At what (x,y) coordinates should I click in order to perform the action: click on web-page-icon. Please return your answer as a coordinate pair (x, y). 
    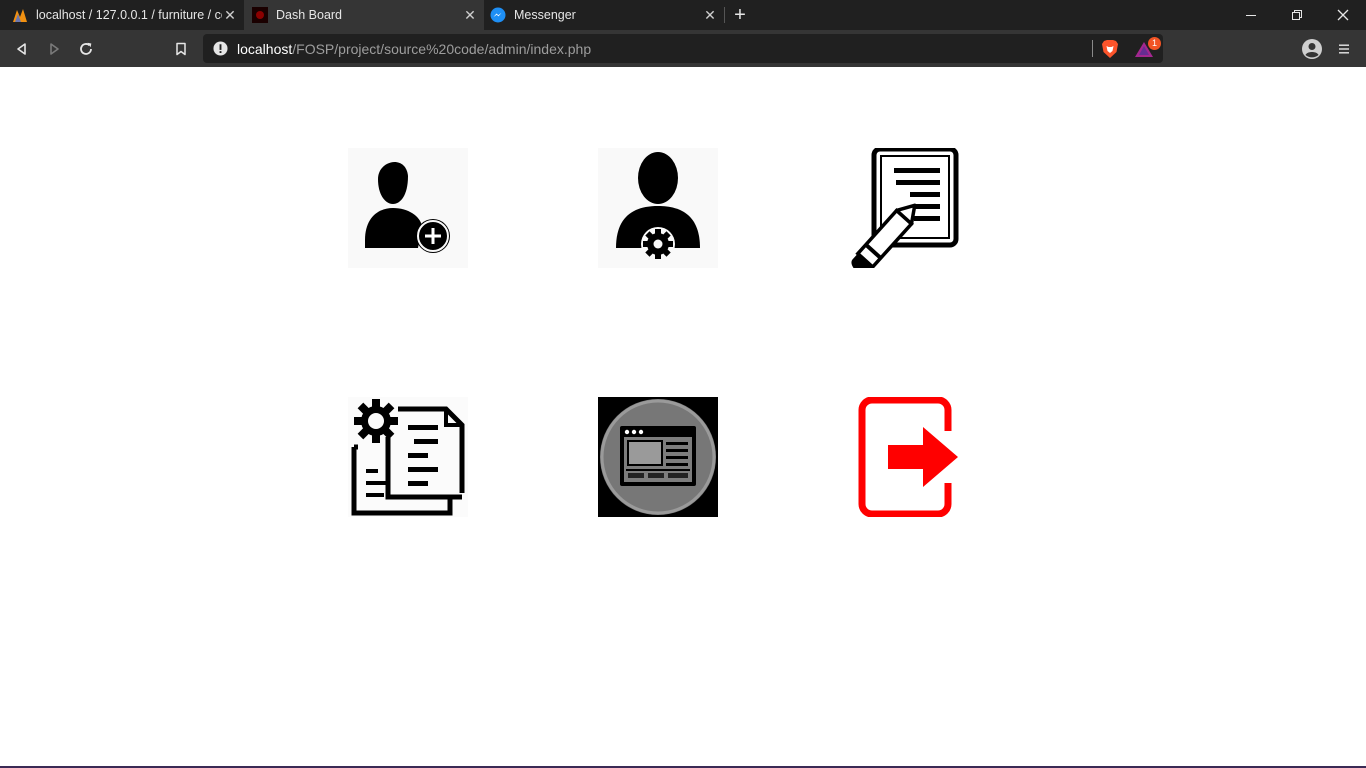
    Looking at the image, I should click on (658, 457).